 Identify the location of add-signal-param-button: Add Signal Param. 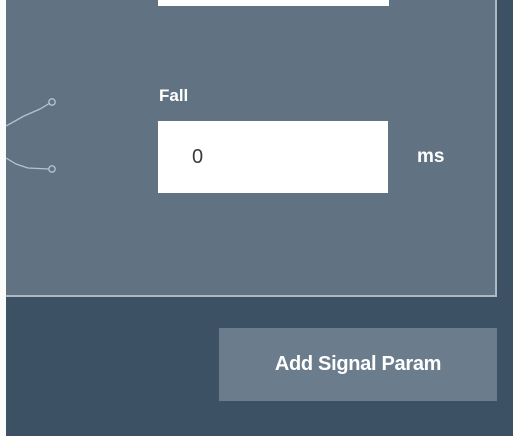
(358, 364).